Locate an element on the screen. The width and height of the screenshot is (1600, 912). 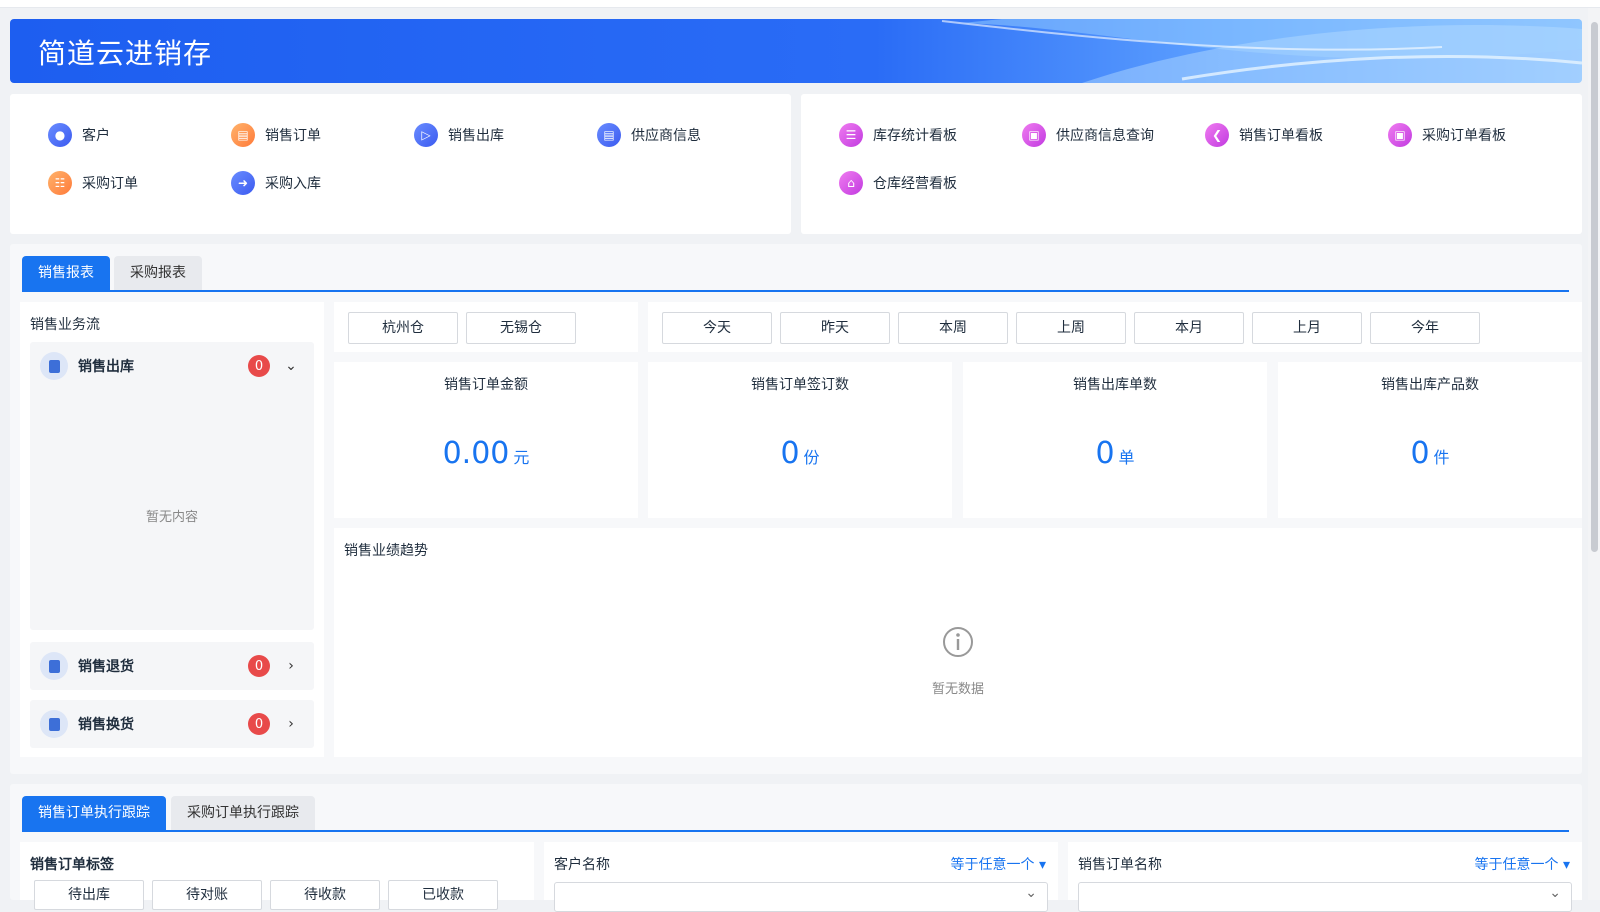
flow-item-sales-return: 销售退货 0 › is located at coordinates (172, 666).